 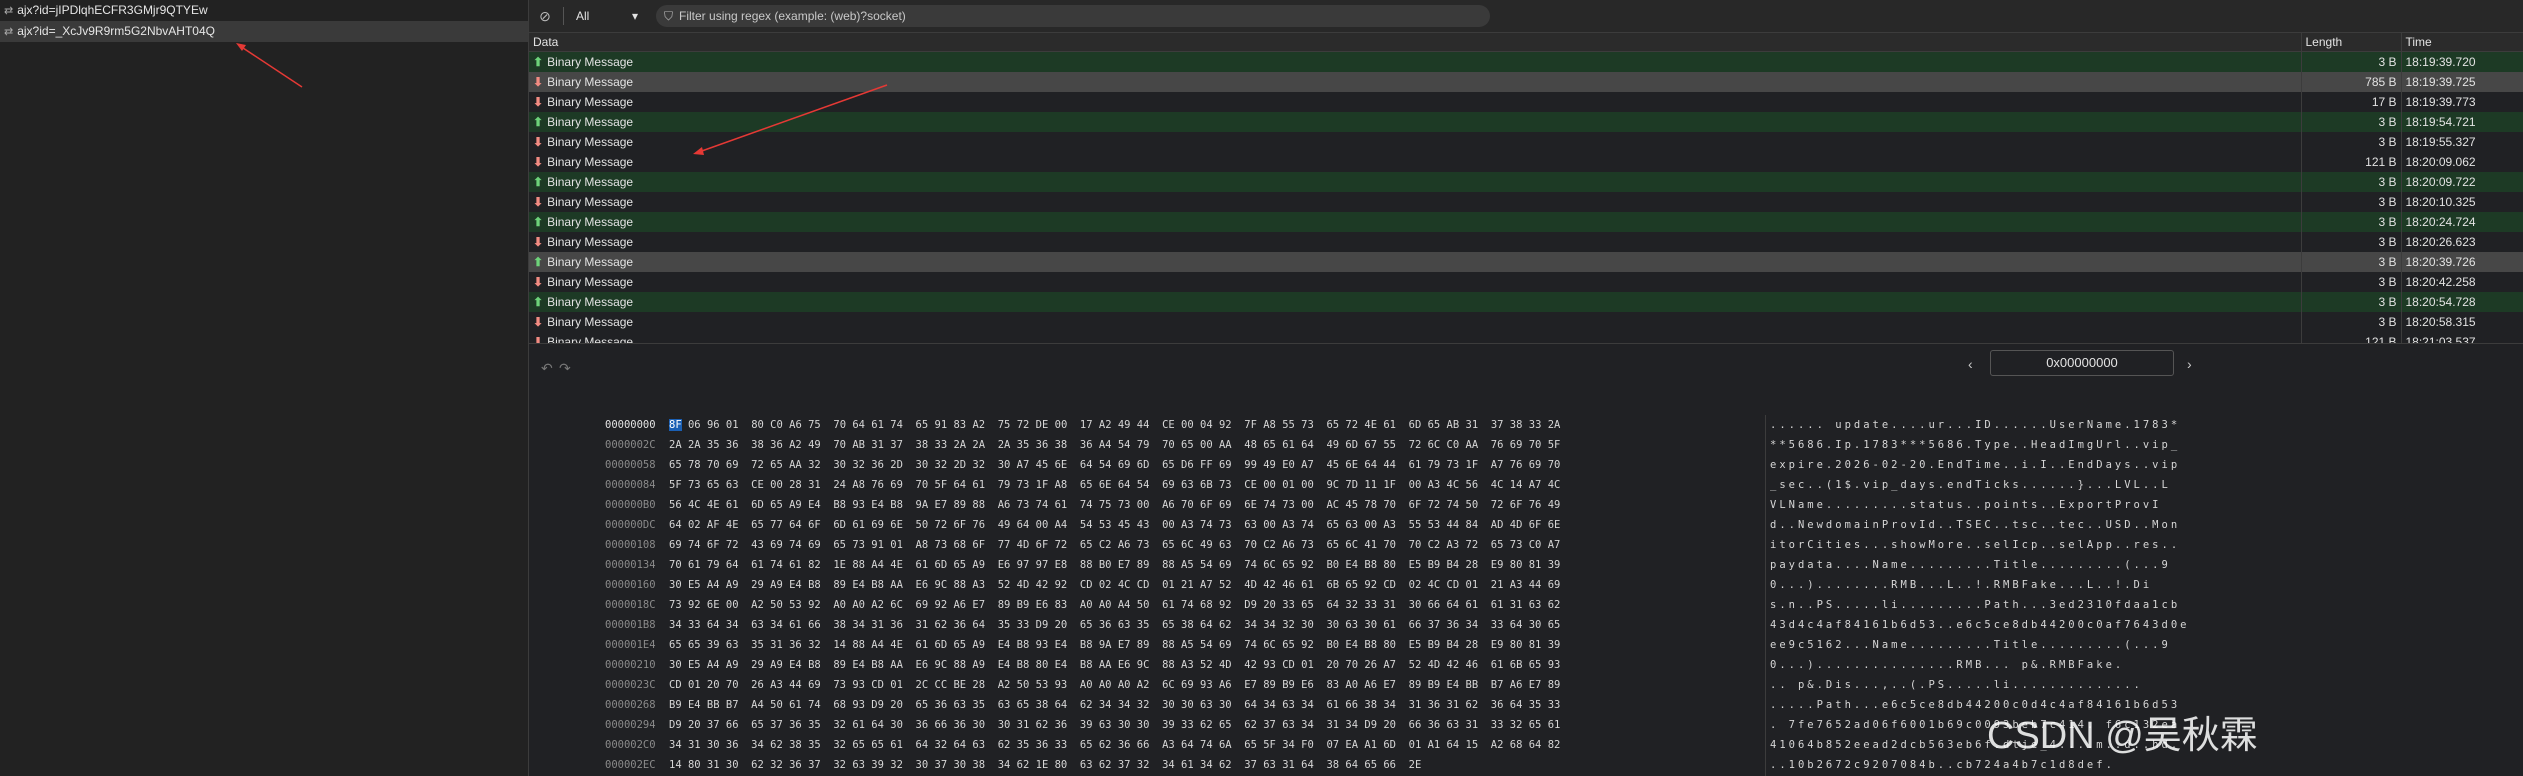 I want to click on column-header-data: Data, so click(x=1415, y=42).